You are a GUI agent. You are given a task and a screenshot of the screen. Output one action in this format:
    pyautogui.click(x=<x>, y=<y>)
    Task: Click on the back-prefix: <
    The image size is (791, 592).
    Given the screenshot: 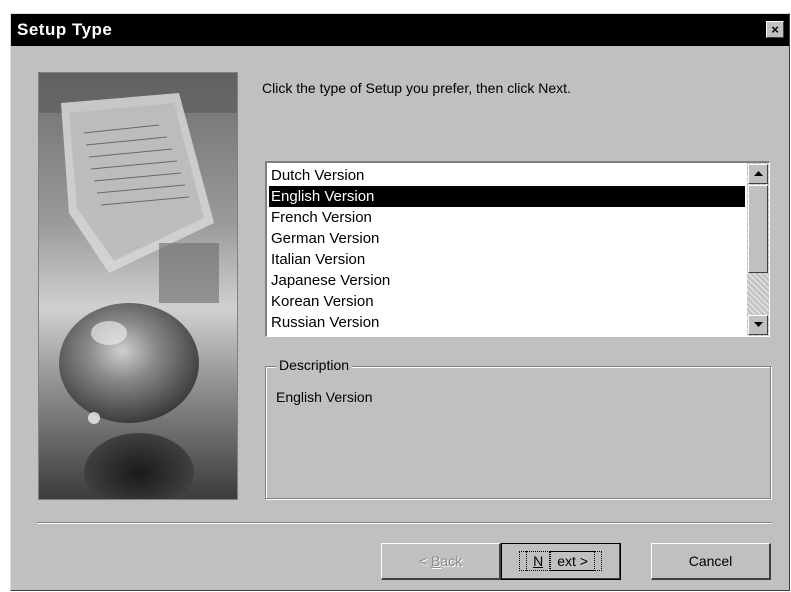 What is the action you would take?
    pyautogui.click(x=424, y=561)
    